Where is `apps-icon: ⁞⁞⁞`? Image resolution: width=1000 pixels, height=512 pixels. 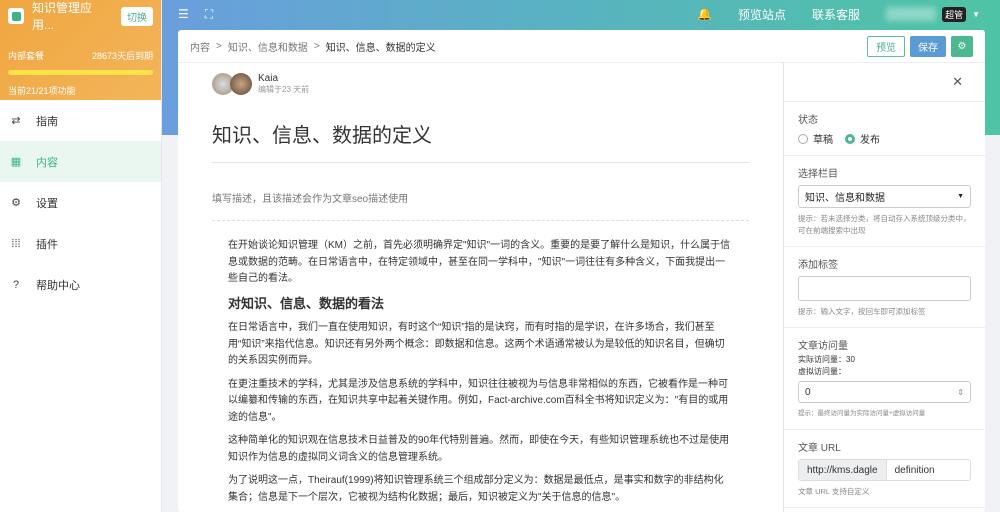
apps-icon: ⁞⁞⁞ is located at coordinates (16, 243).